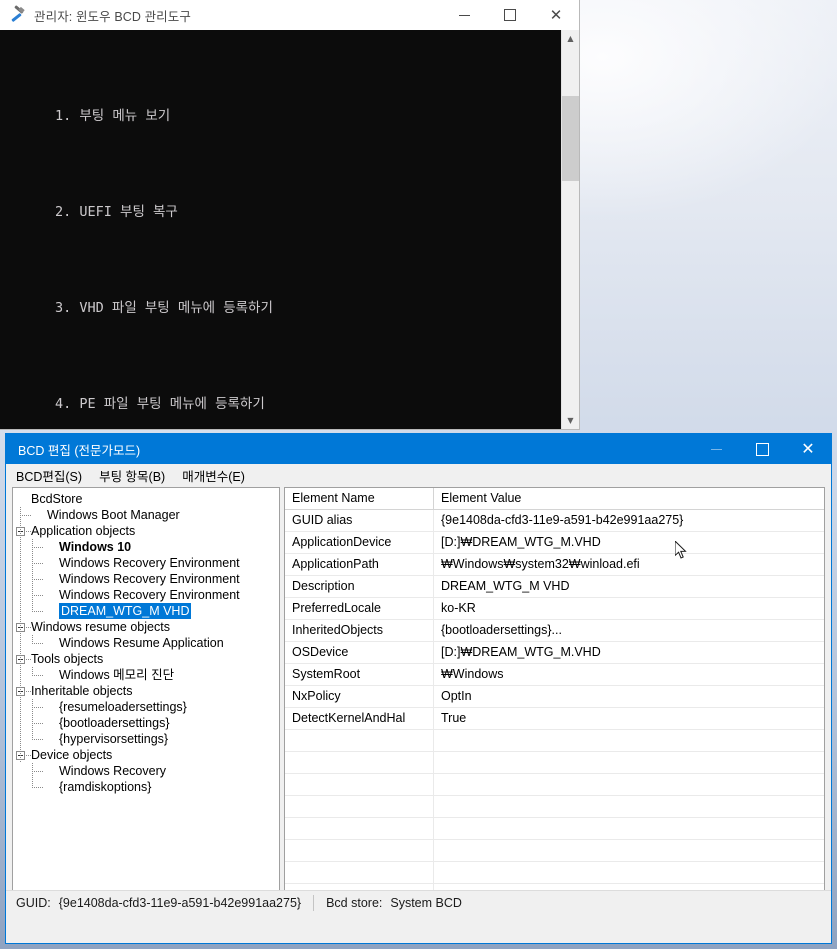 The height and width of the screenshot is (949, 837). I want to click on tree-item: Tools objects, so click(146, 659).